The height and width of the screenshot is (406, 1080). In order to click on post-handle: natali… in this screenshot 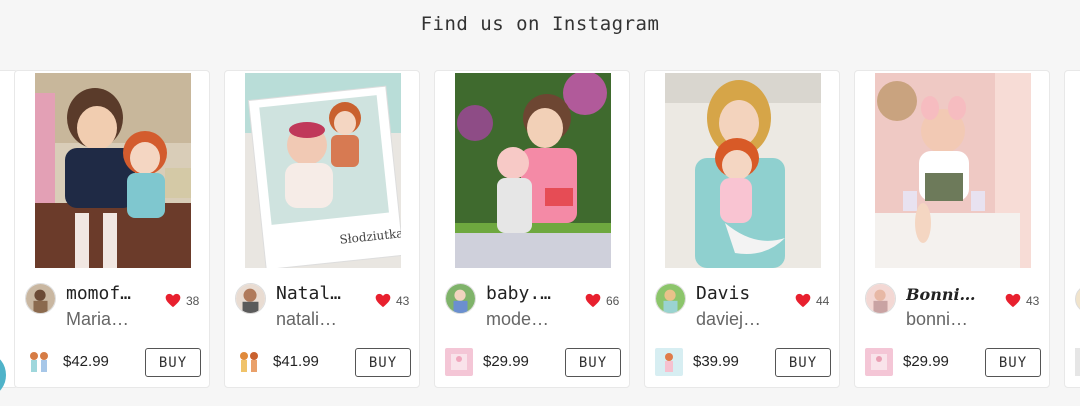, I will do `click(307, 319)`.